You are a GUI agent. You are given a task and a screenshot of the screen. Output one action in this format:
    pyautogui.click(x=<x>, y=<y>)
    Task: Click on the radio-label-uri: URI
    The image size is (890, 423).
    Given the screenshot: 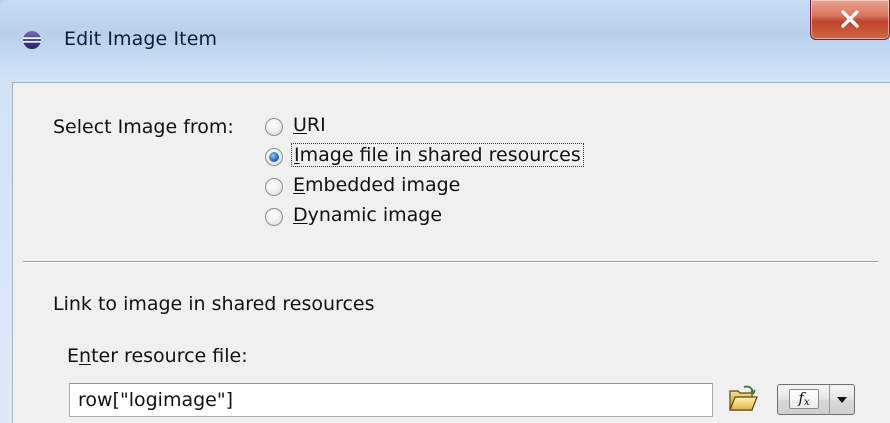 What is the action you would take?
    pyautogui.click(x=309, y=125)
    